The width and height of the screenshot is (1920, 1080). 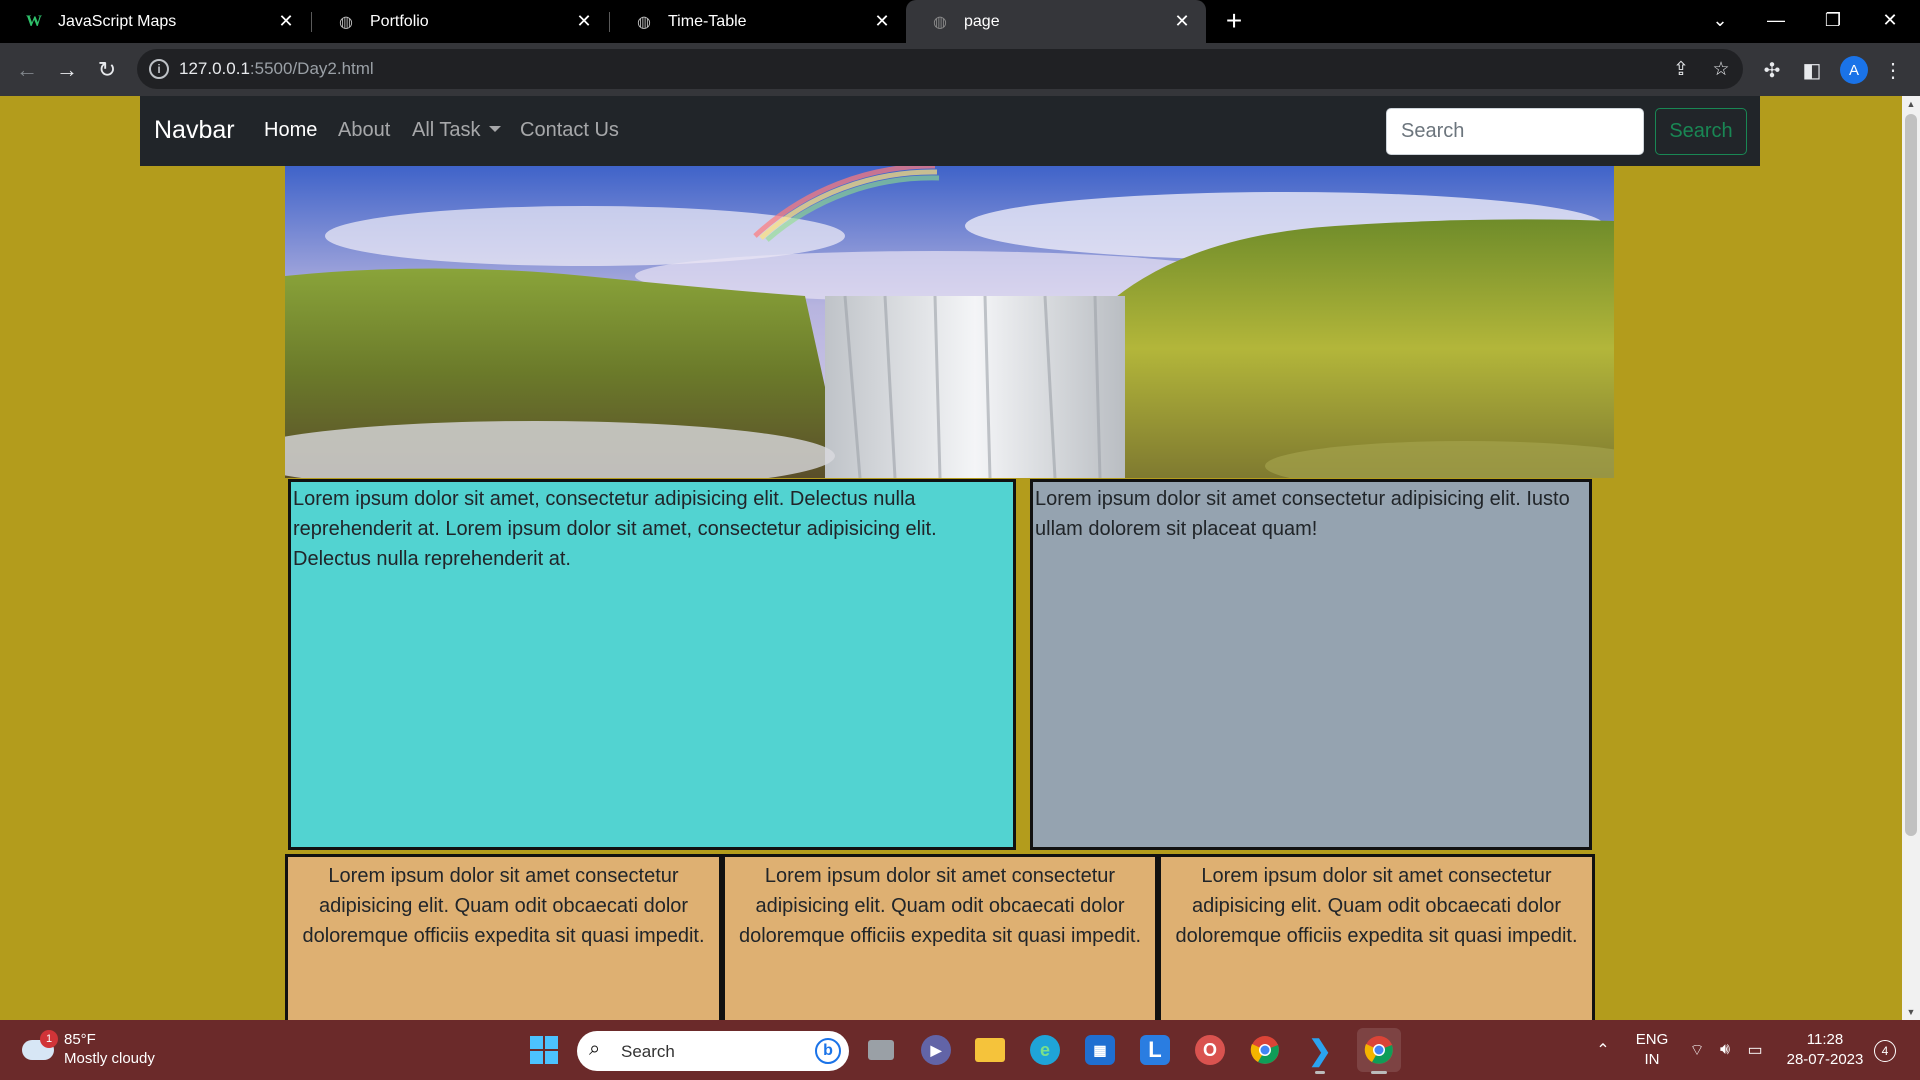 I want to click on clock-time: 11:28, so click(x=1825, y=1039).